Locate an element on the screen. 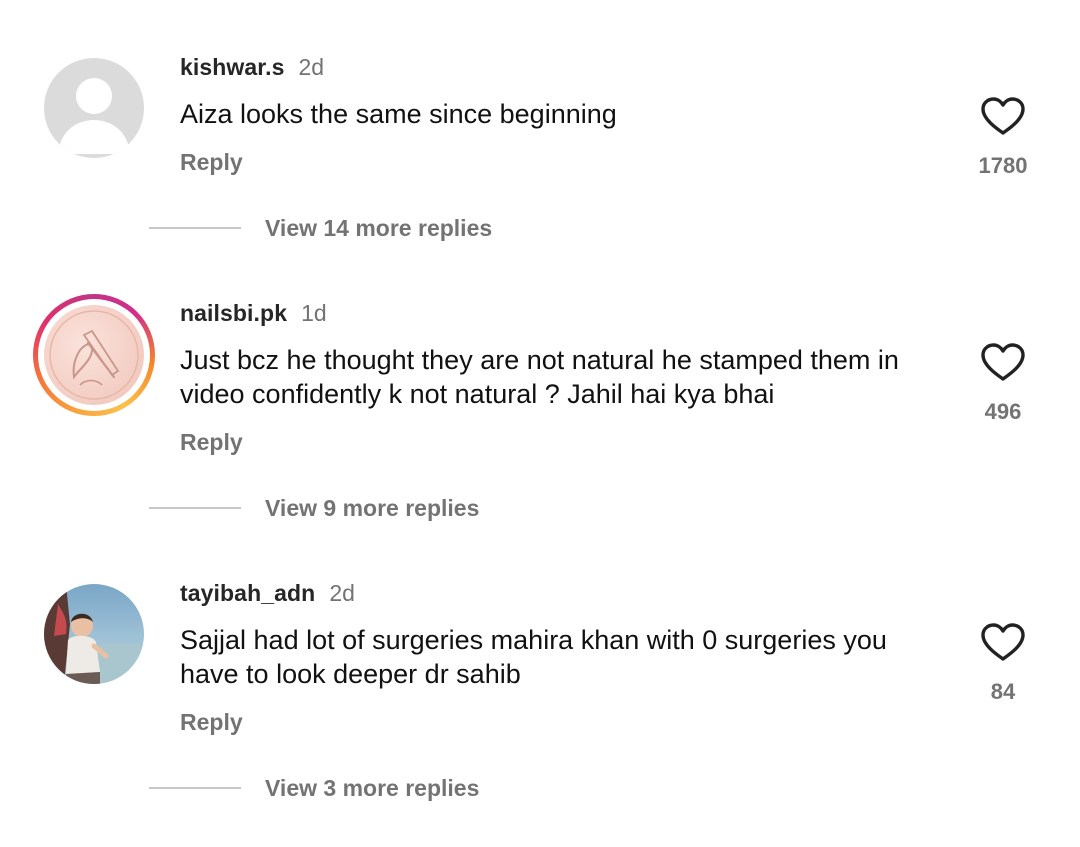  view-replies-button: View 9 more replies is located at coordinates (314, 508).